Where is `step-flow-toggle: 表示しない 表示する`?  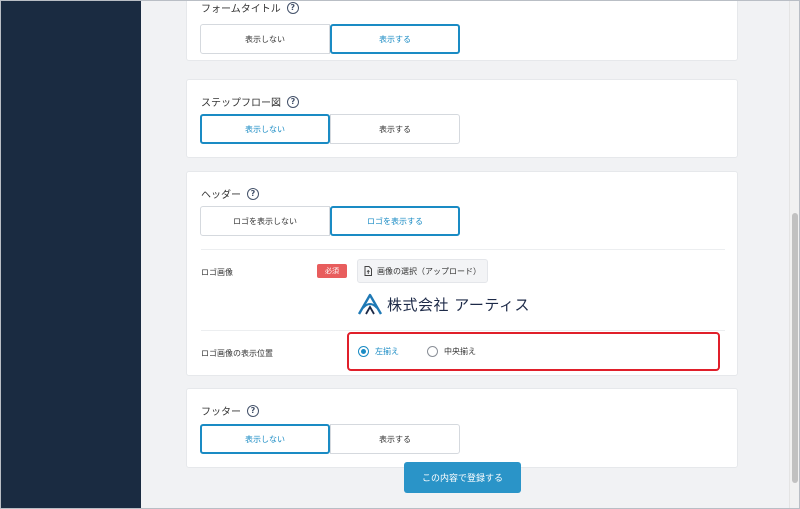 step-flow-toggle: 表示しない 表示する is located at coordinates (330, 129).